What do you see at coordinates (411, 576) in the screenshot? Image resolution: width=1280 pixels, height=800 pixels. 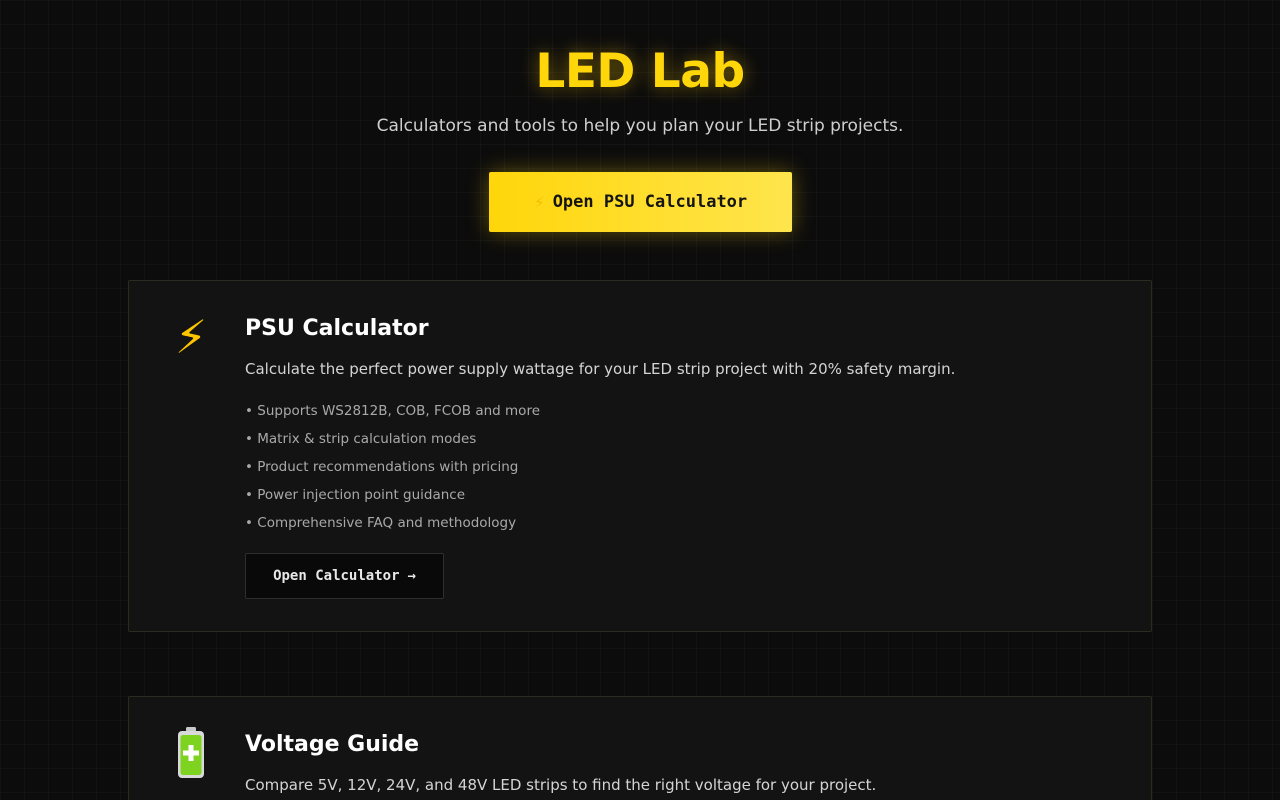 I see `arrow-right-icon: →` at bounding box center [411, 576].